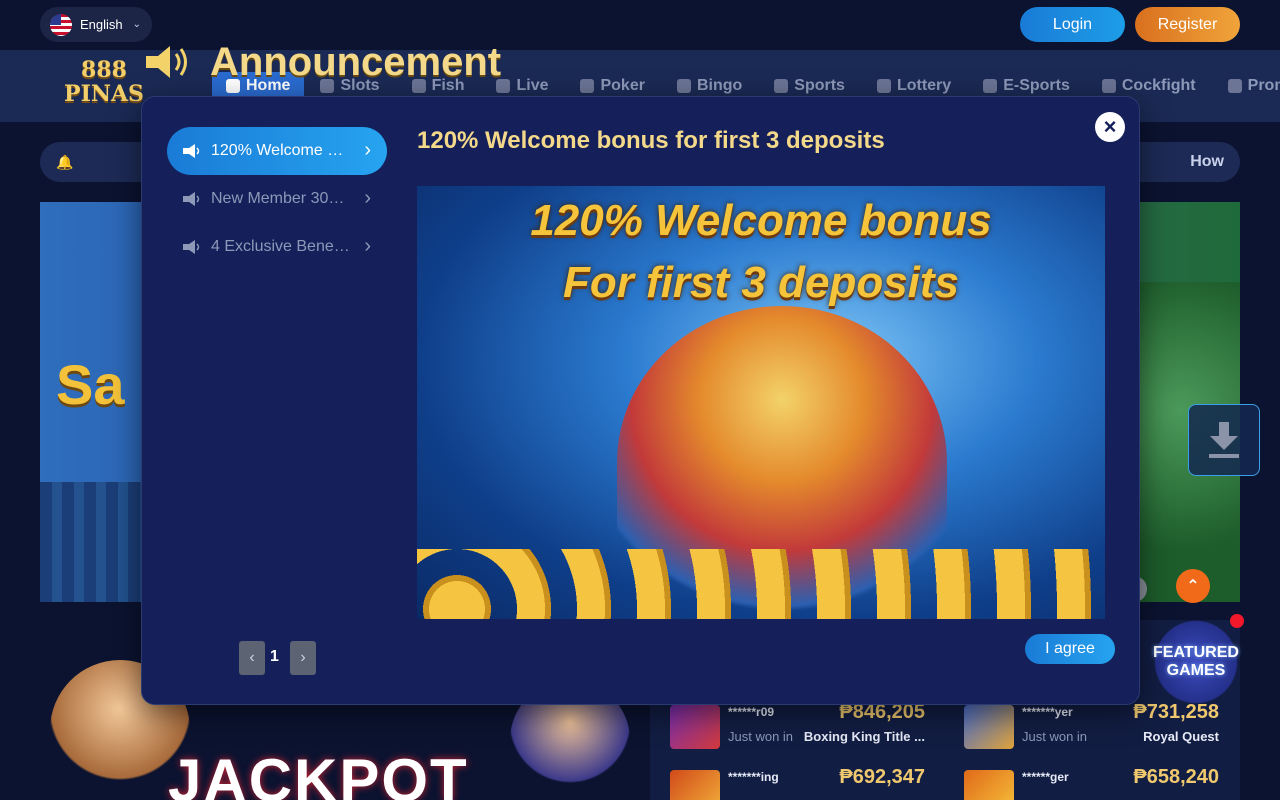 This screenshot has height=800, width=1280. What do you see at coordinates (1196, 662) in the screenshot?
I see `featured-games-button: FEATURED GAMES` at bounding box center [1196, 662].